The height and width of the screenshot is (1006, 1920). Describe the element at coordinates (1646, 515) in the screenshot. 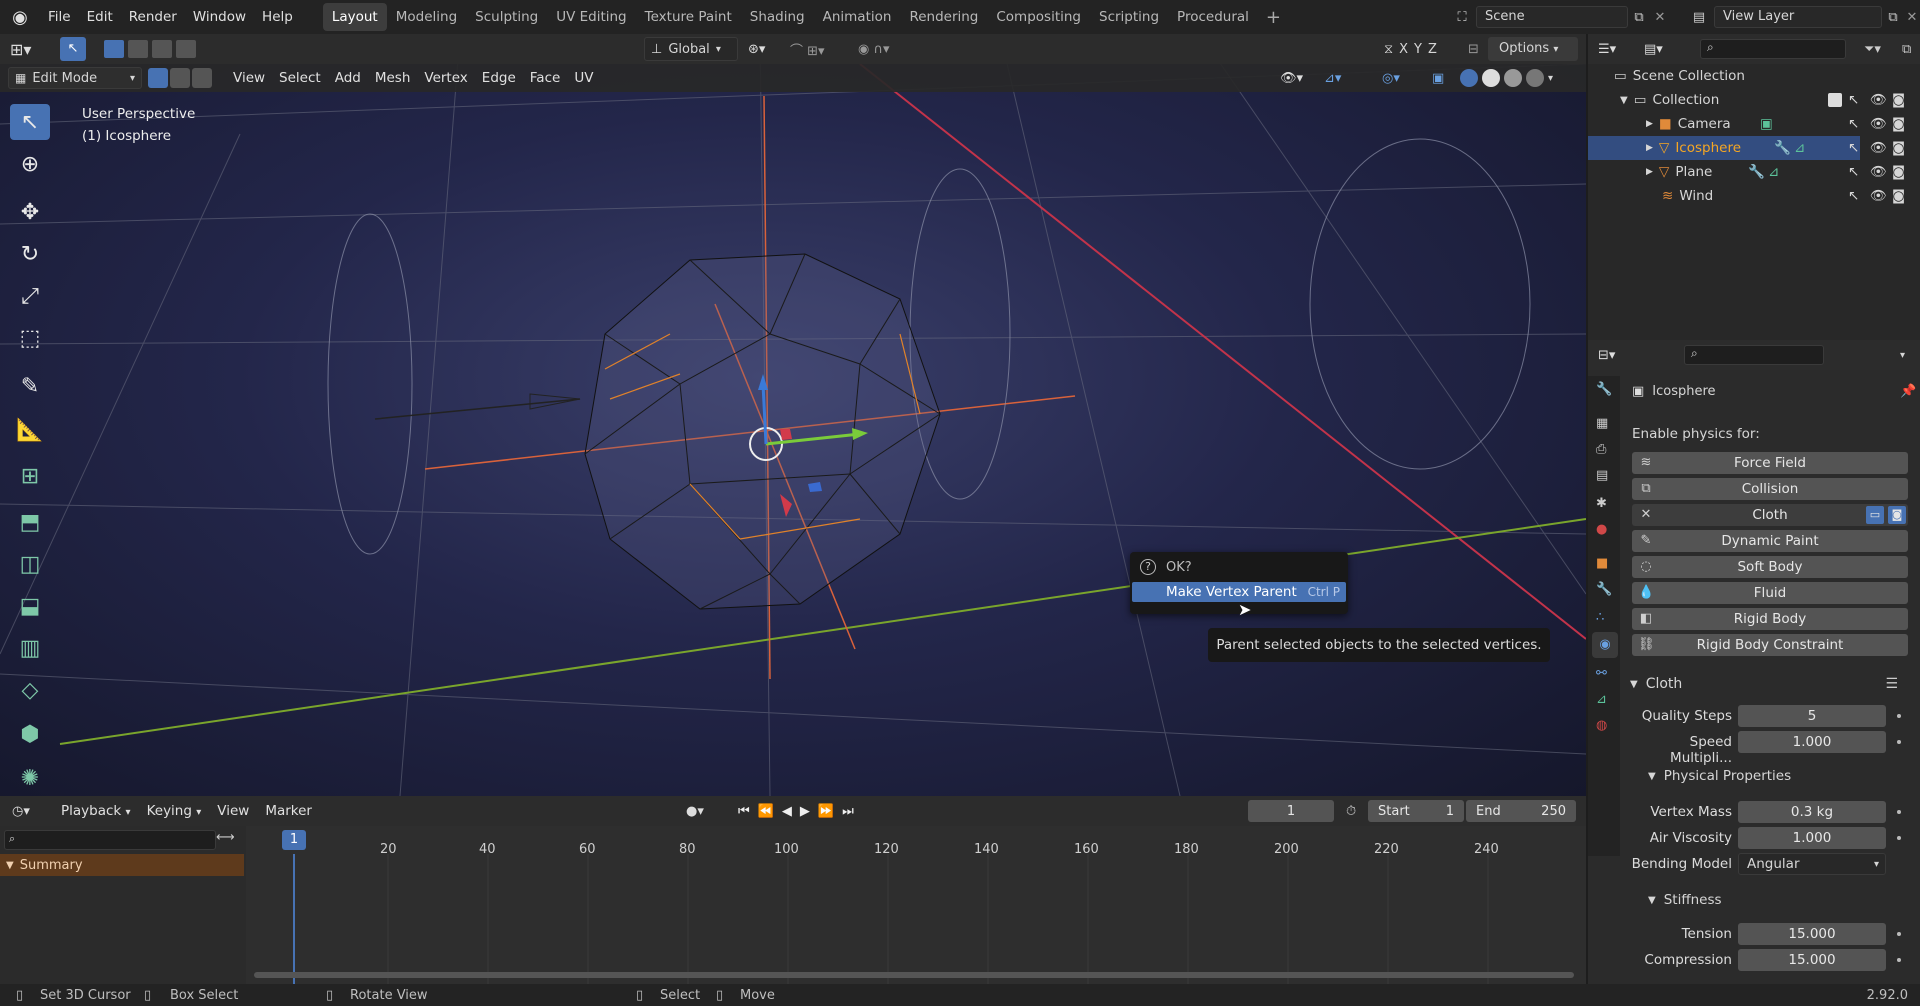

I see `remove-icon: ✕` at that location.